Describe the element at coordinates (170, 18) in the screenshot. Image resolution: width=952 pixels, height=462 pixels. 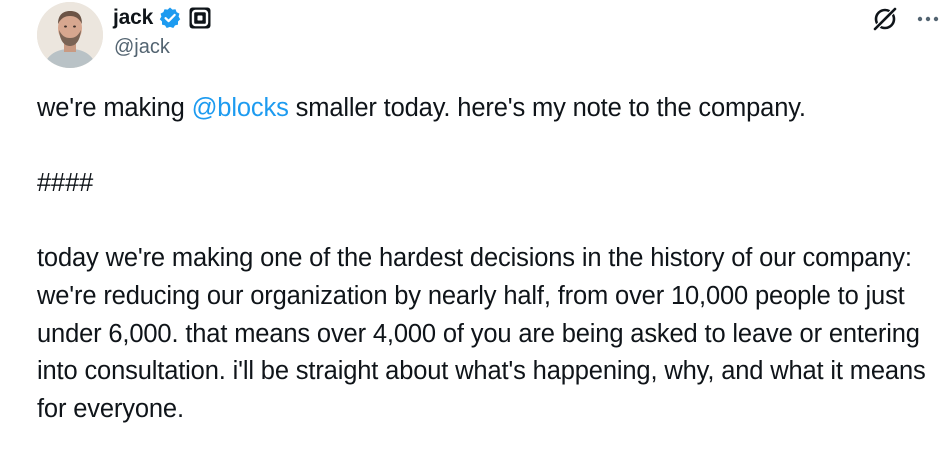
I see `verified-badge-icon` at that location.